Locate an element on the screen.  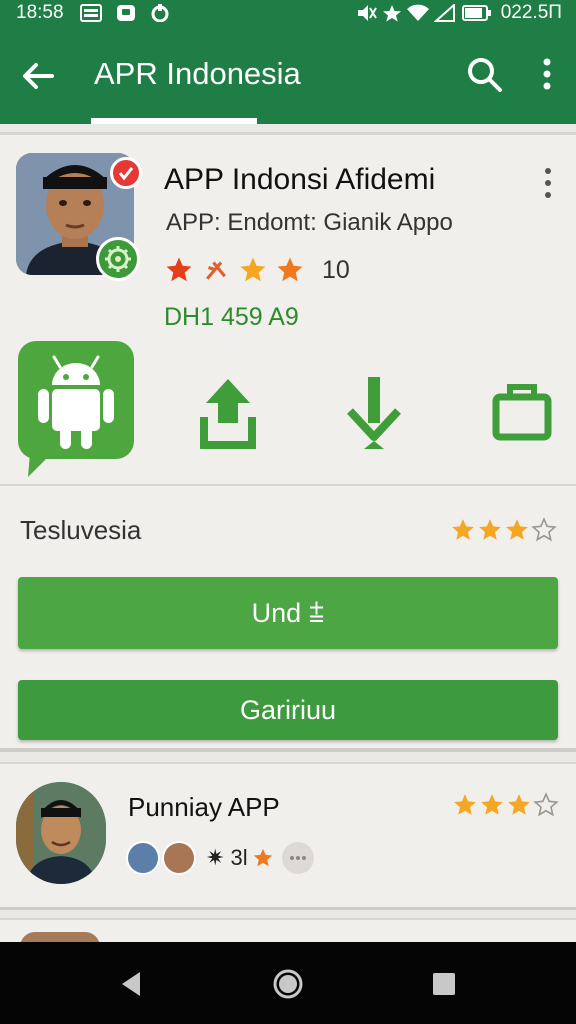
secondary-button: Gaririuu is located at coordinates (288, 710).